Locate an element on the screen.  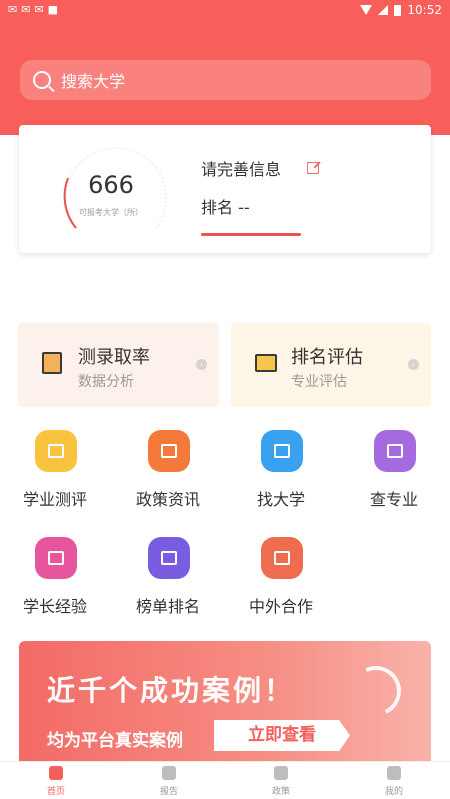
bar-chart-icon is located at coordinates (266, 363).